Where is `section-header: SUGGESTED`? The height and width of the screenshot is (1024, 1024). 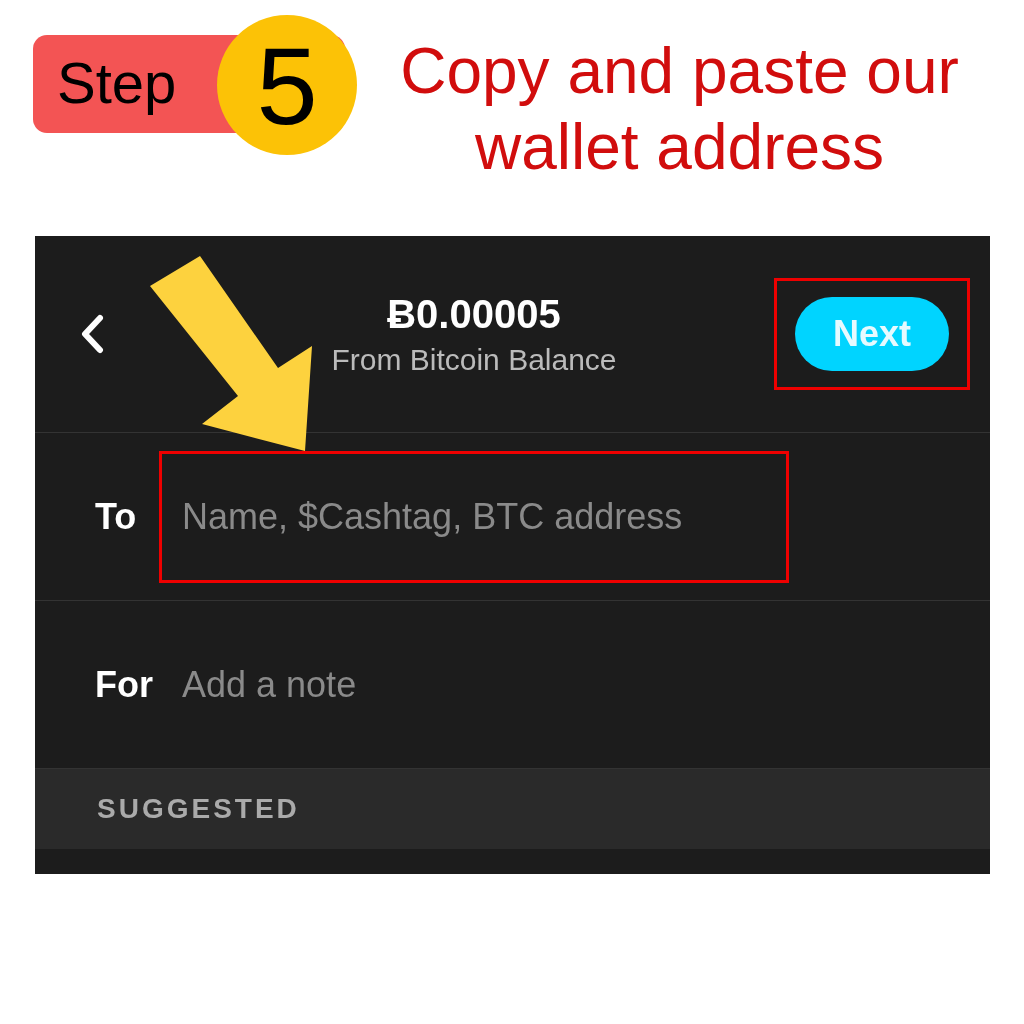 section-header: SUGGESTED is located at coordinates (198, 809).